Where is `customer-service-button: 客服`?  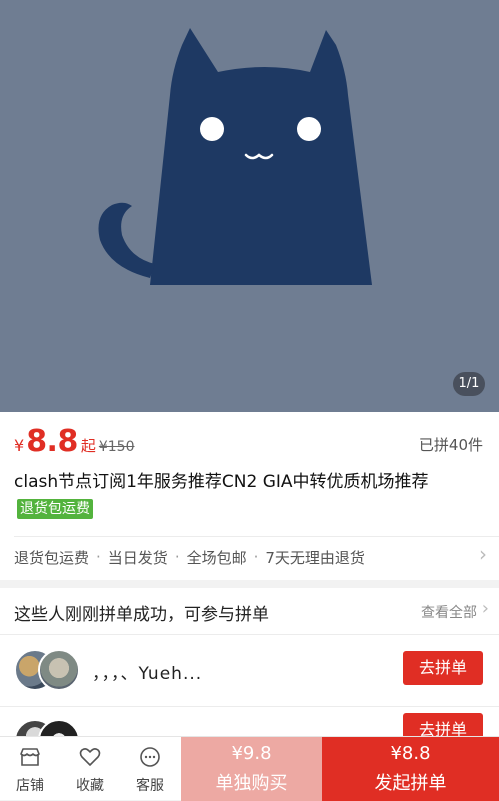 customer-service-button: 客服 is located at coordinates (150, 769).